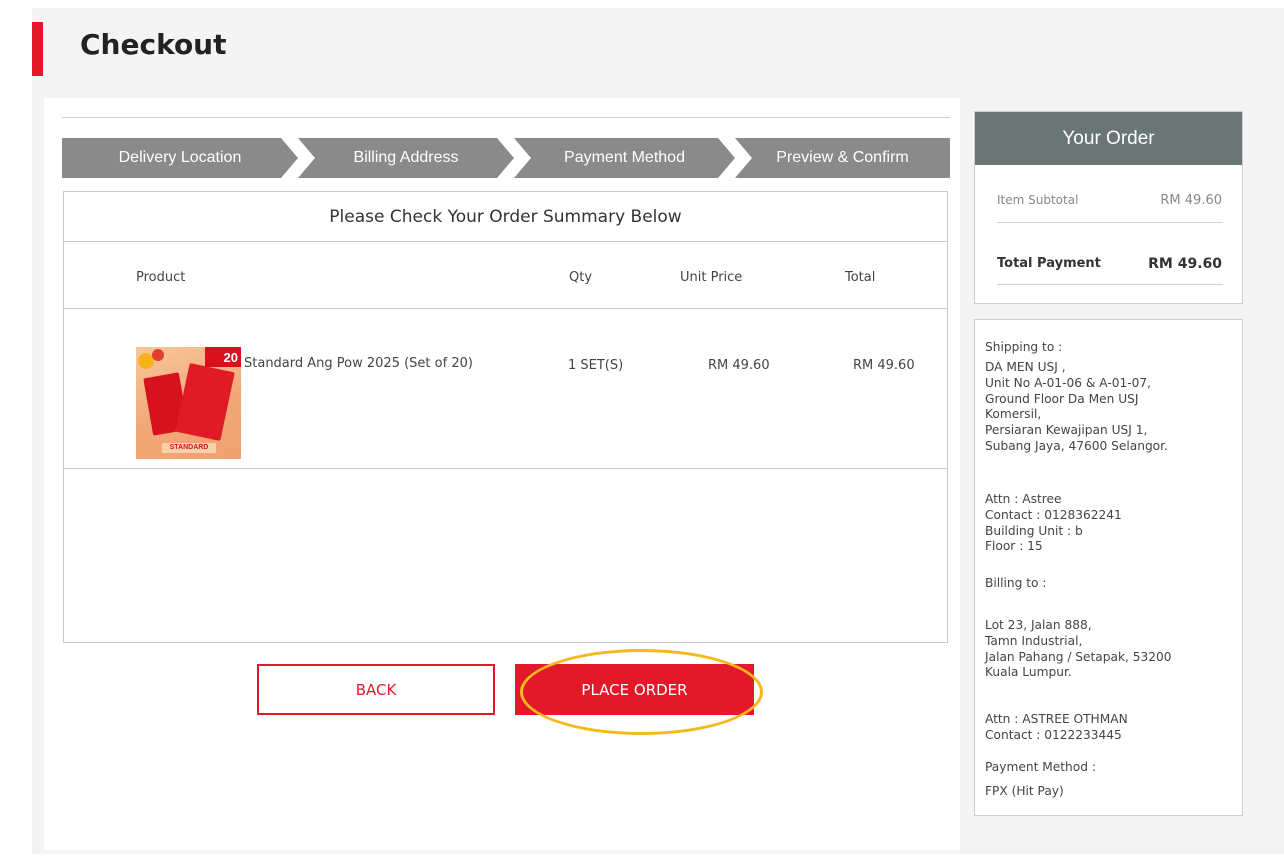 This screenshot has height=862, width=1284. Describe the element at coordinates (634, 689) in the screenshot. I see `place-order-button: PLACE ORDER` at that location.